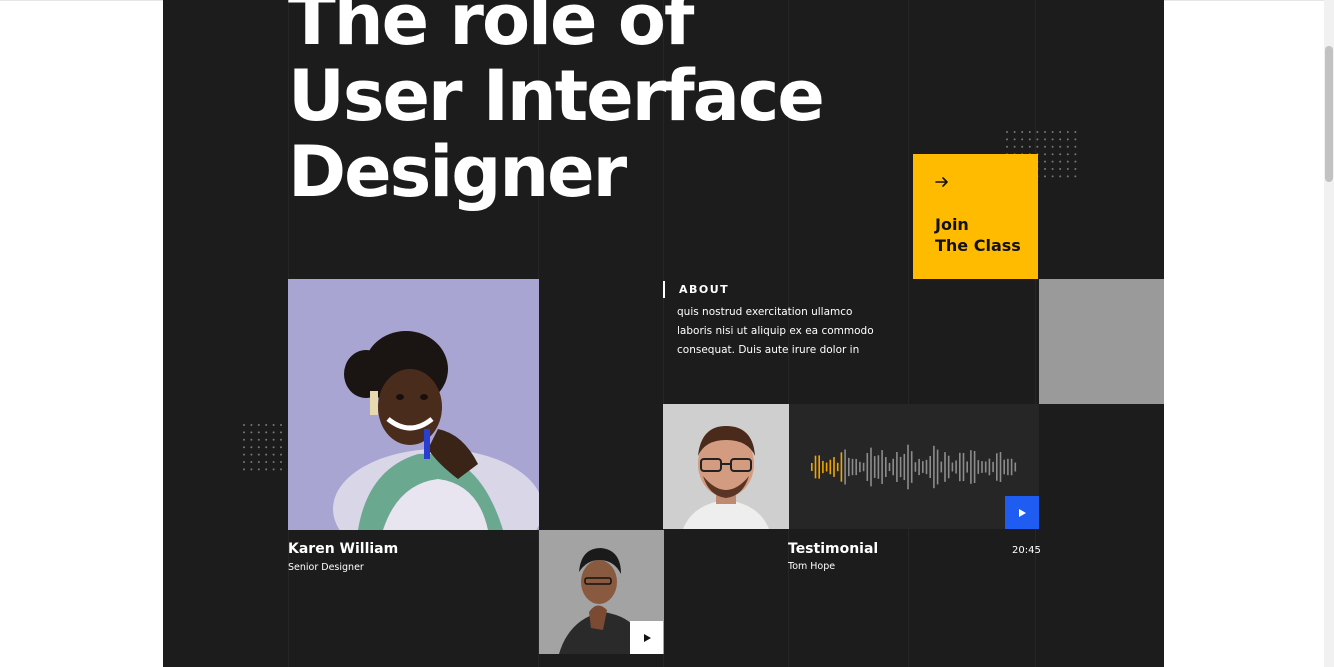  I want to click on video-play-button, so click(646, 637).